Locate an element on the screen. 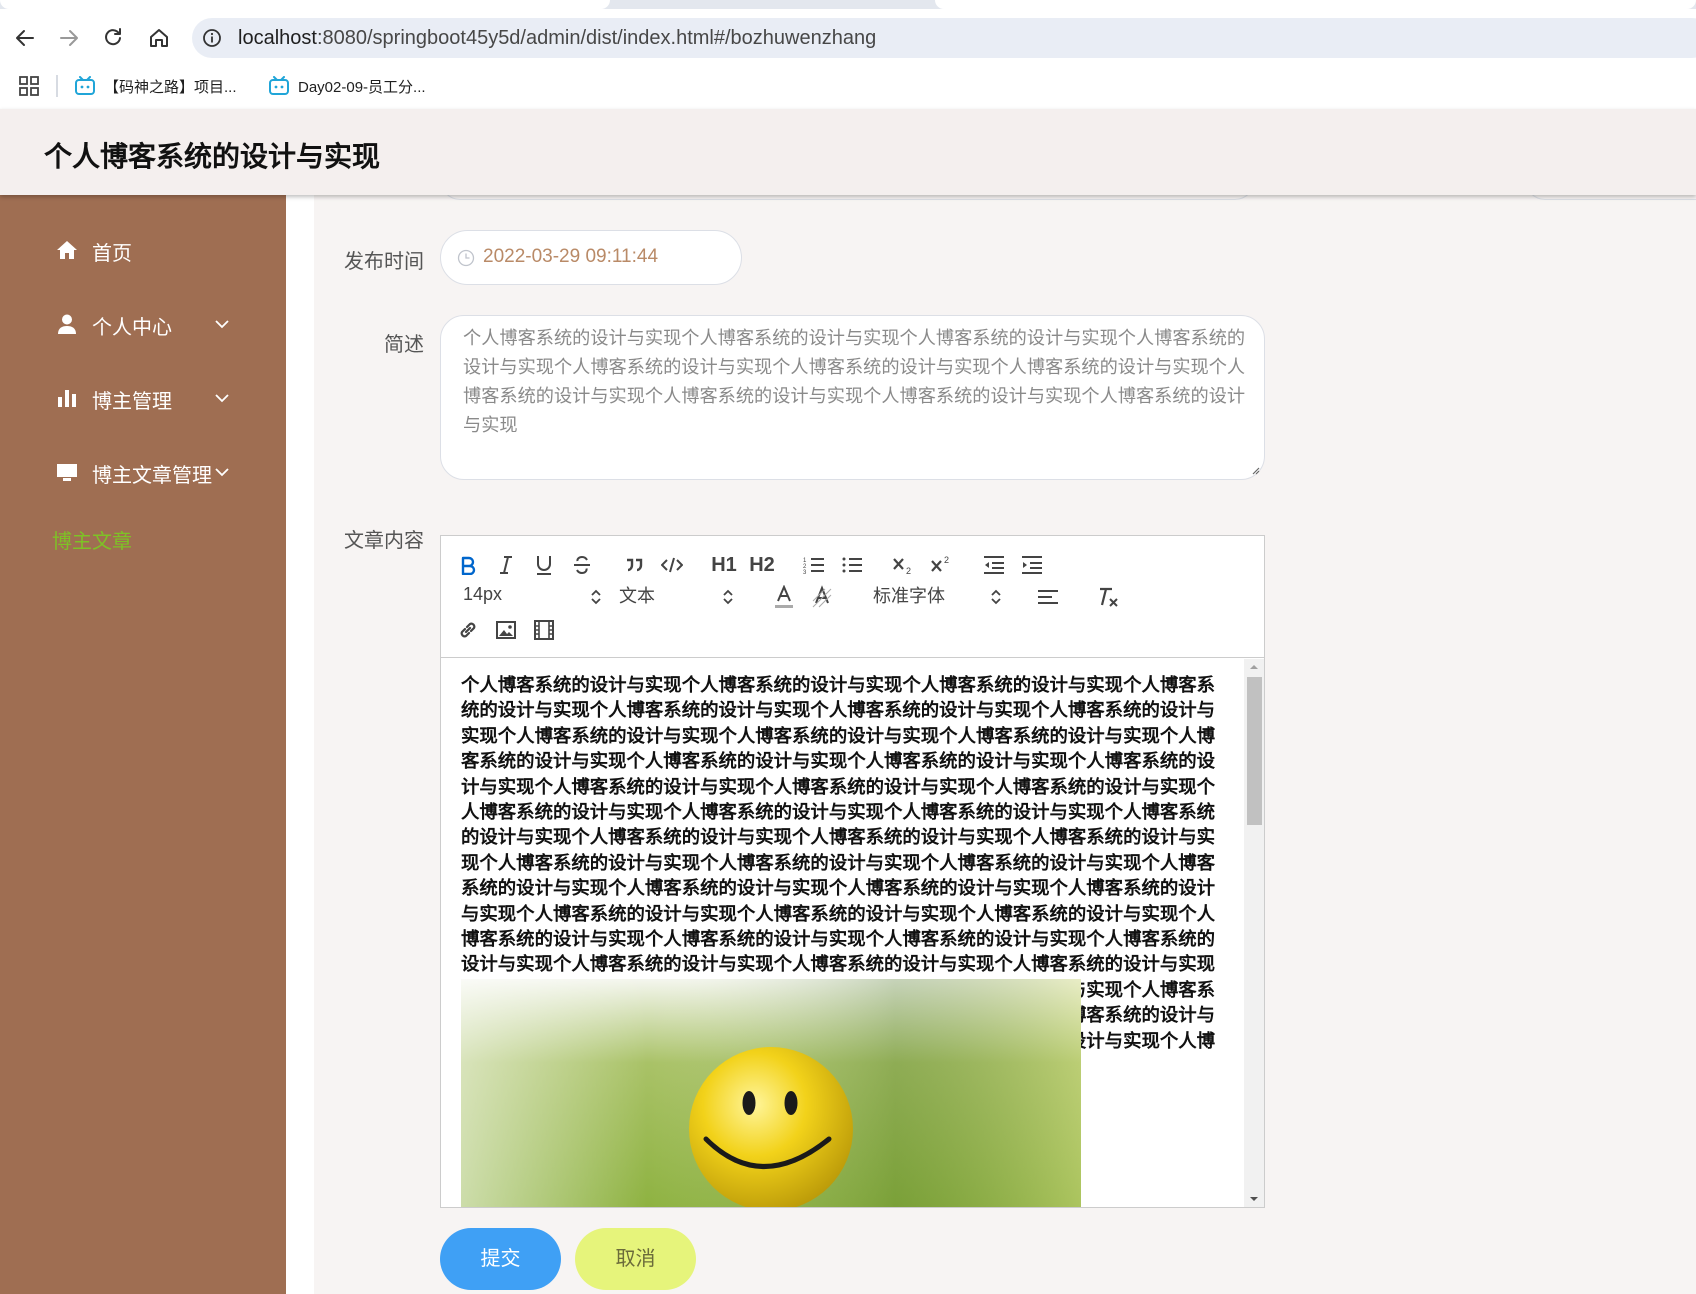 This screenshot has height=1294, width=1696. browser-tab-active is located at coordinates (305, 4).